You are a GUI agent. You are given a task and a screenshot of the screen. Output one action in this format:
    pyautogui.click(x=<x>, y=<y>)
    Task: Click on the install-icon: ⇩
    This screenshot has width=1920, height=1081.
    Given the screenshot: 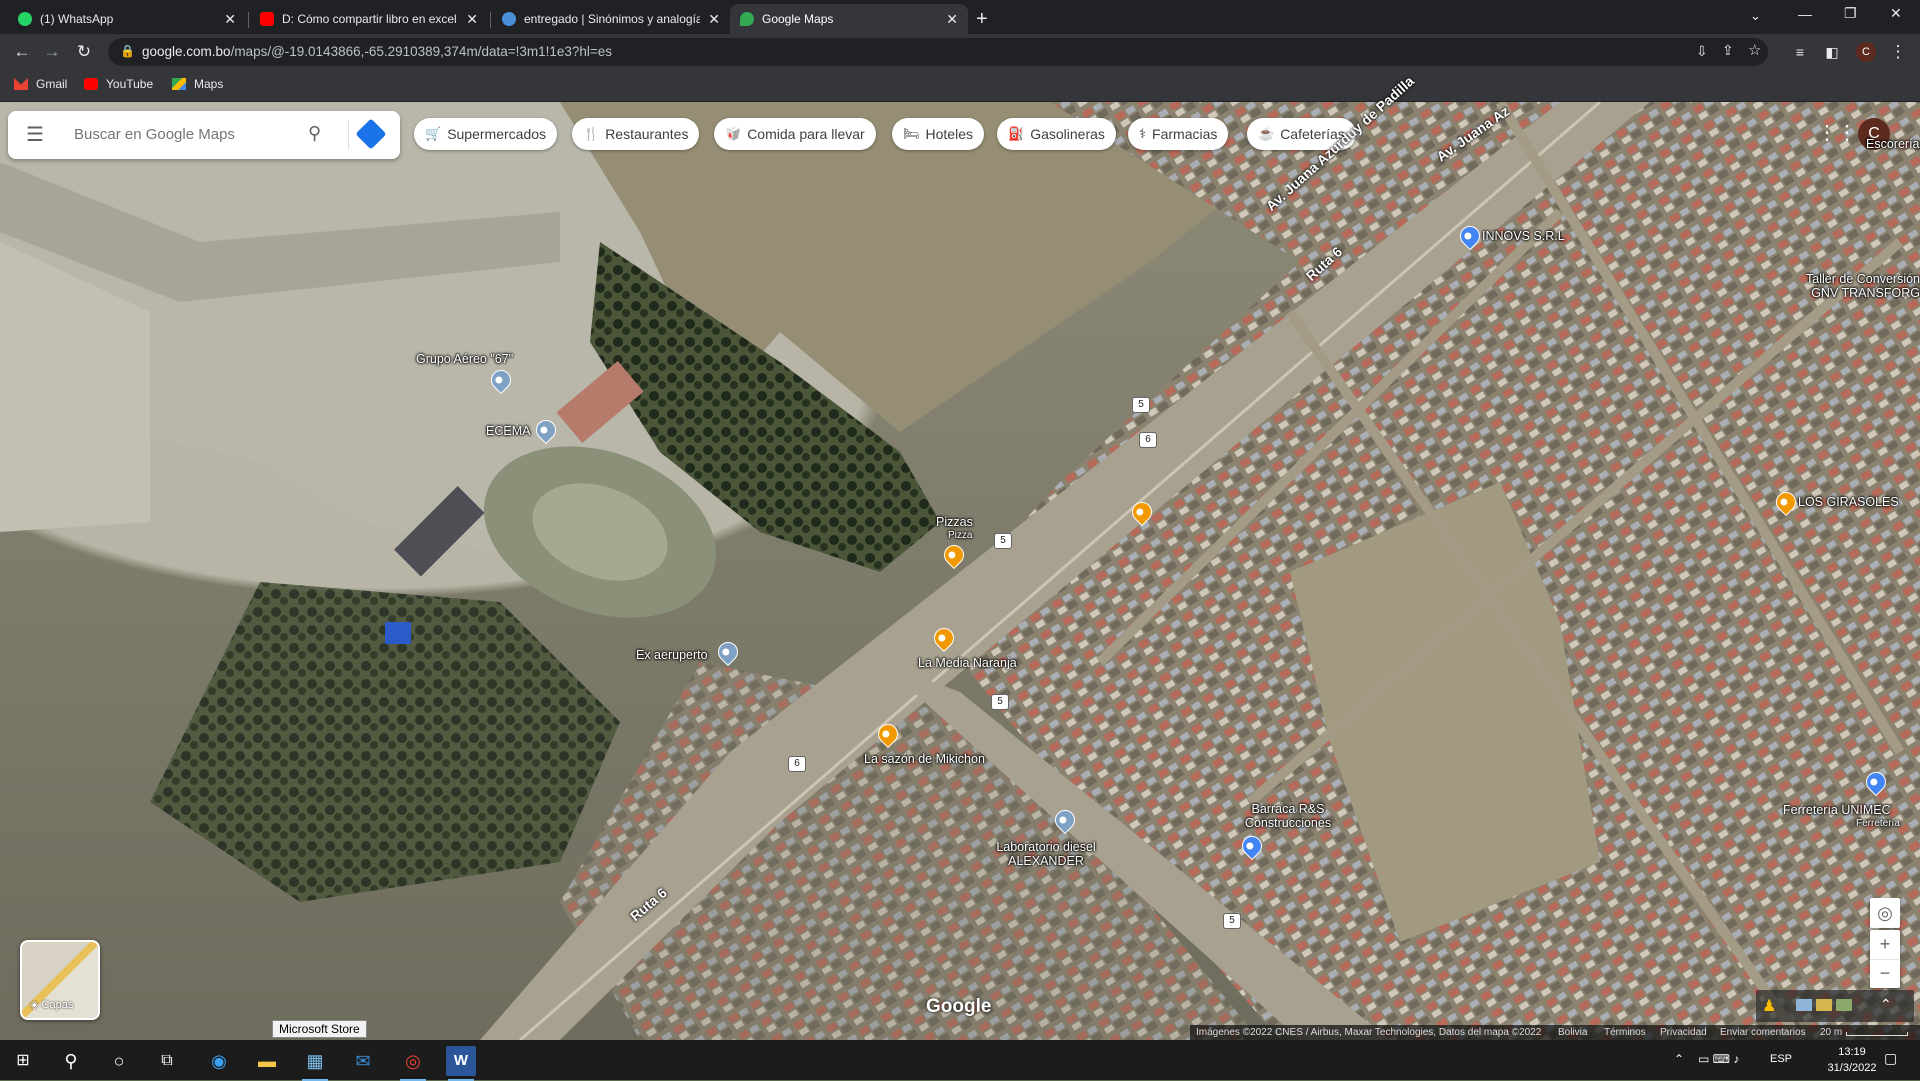 What is the action you would take?
    pyautogui.click(x=1702, y=51)
    